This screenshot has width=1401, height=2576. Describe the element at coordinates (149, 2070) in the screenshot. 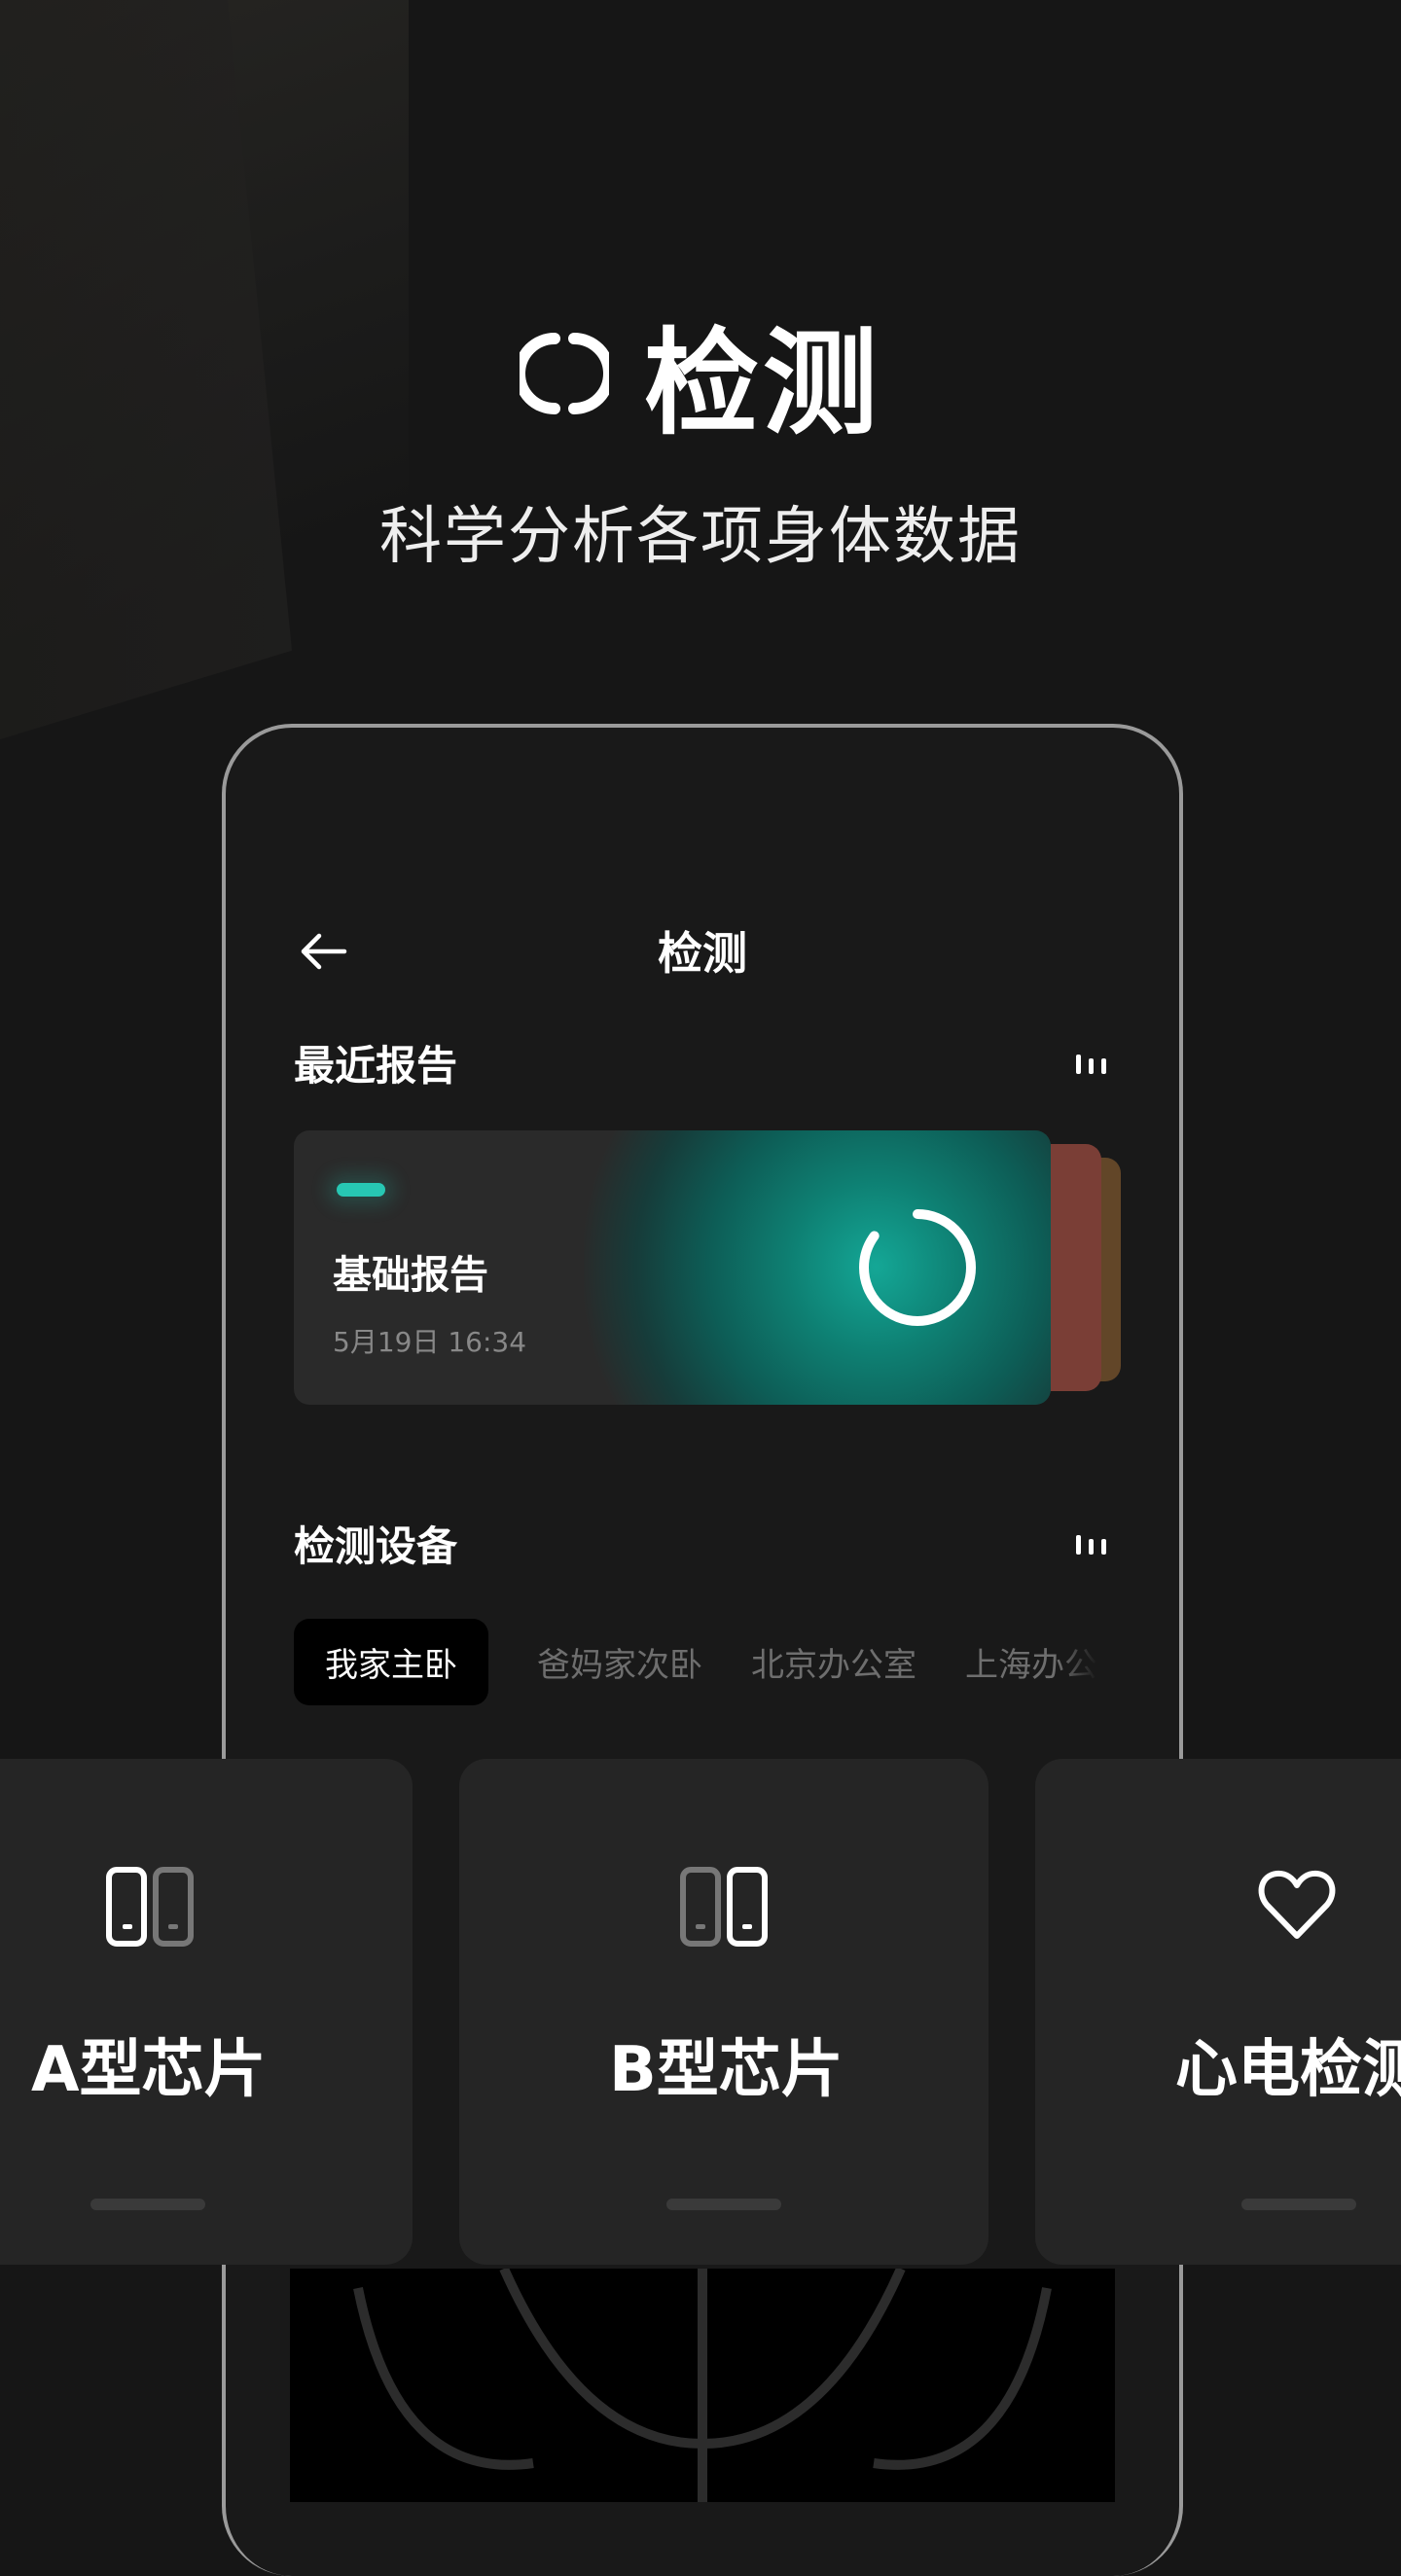

I see `feature-label: A型芯片` at that location.